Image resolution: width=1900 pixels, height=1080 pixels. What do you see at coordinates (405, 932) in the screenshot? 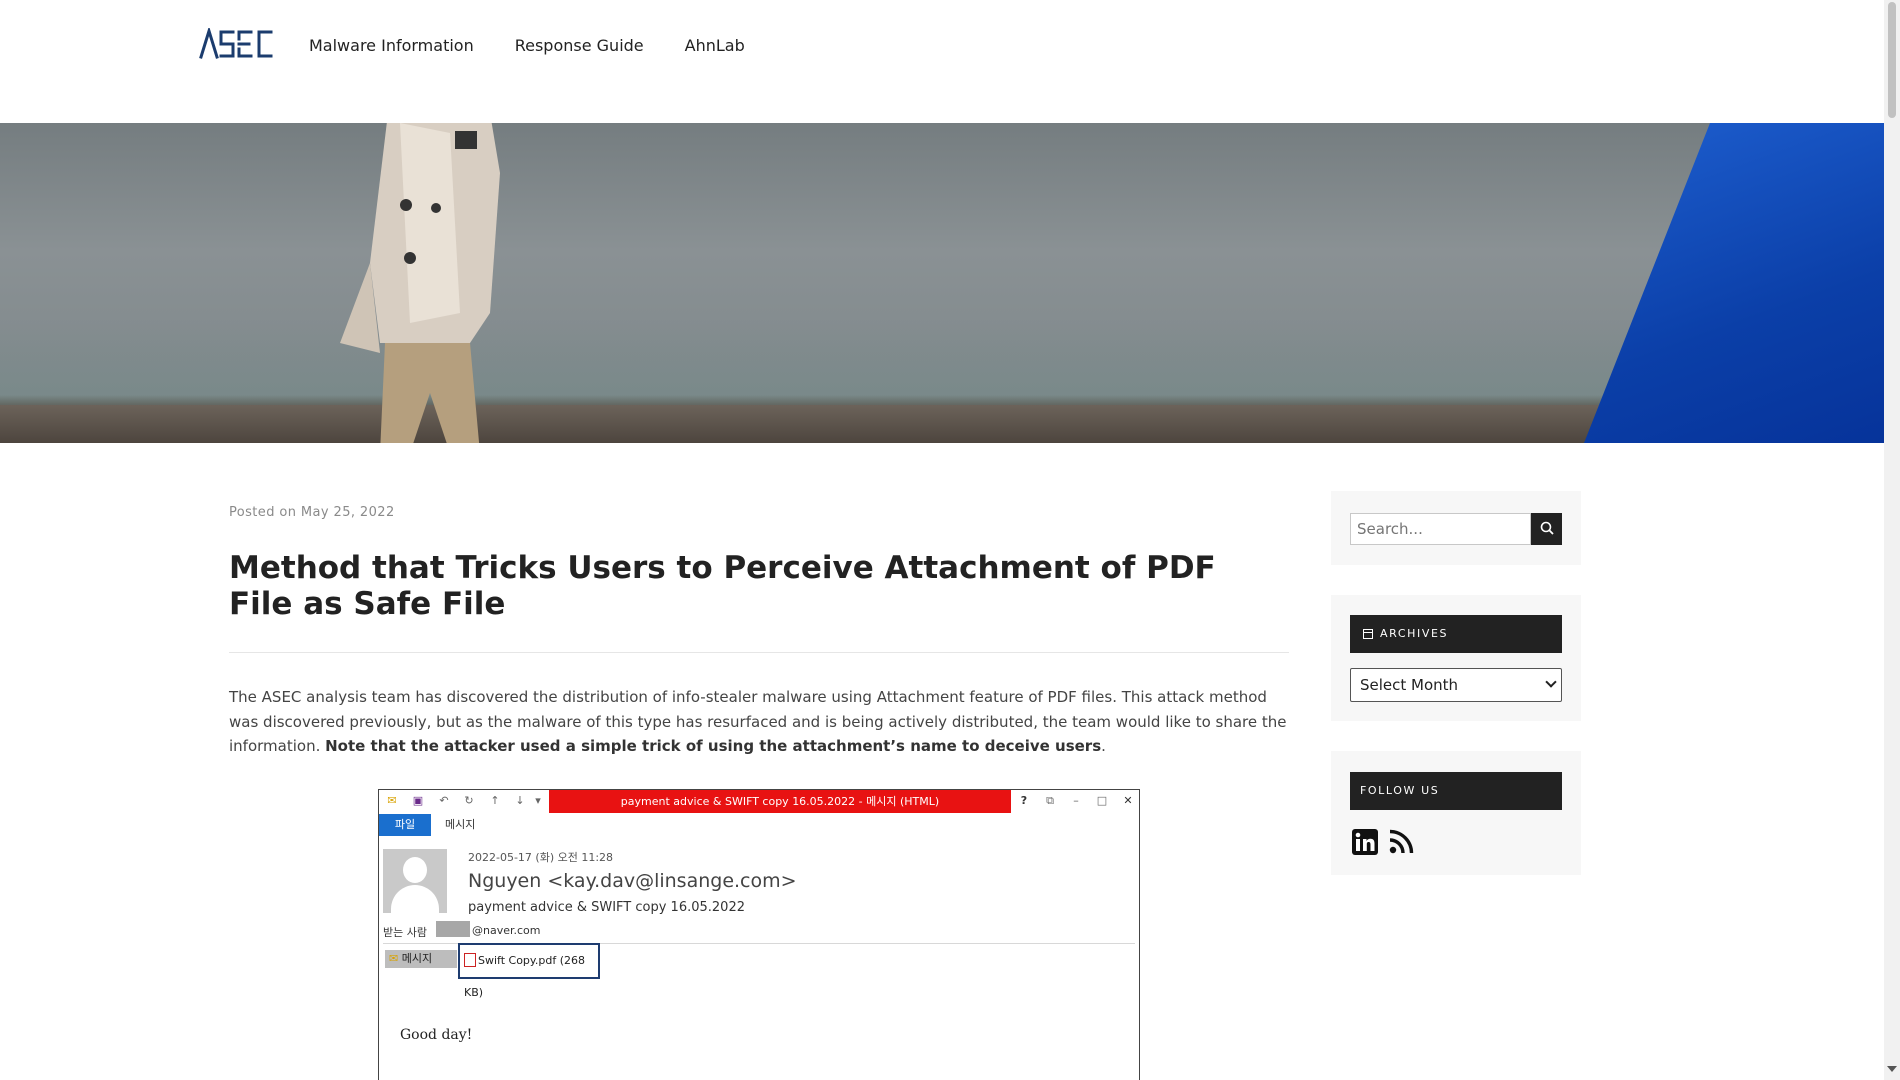
I see `email-to-label: 받는 사람` at bounding box center [405, 932].